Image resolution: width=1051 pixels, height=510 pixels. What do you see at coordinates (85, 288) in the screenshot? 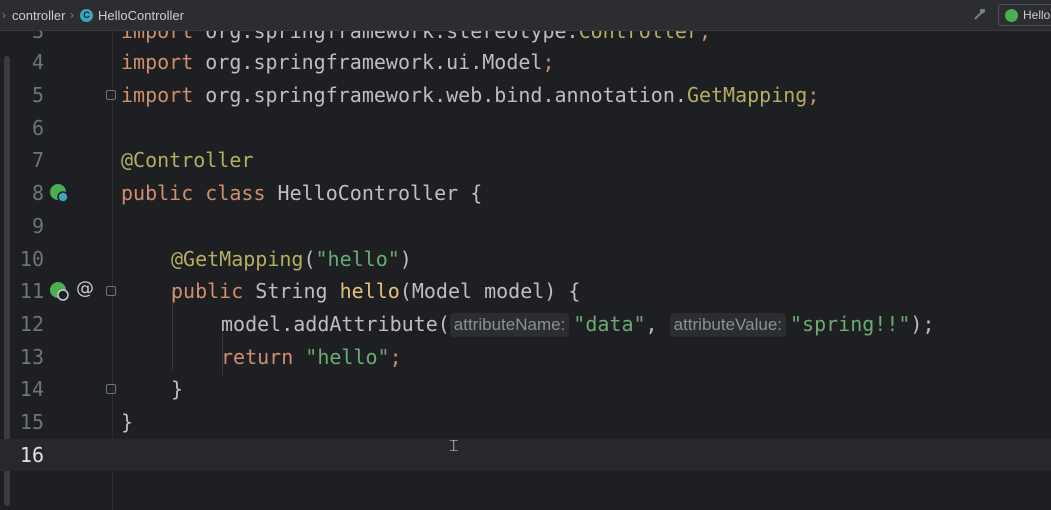
I see `endpoint-at-icon: @` at bounding box center [85, 288].